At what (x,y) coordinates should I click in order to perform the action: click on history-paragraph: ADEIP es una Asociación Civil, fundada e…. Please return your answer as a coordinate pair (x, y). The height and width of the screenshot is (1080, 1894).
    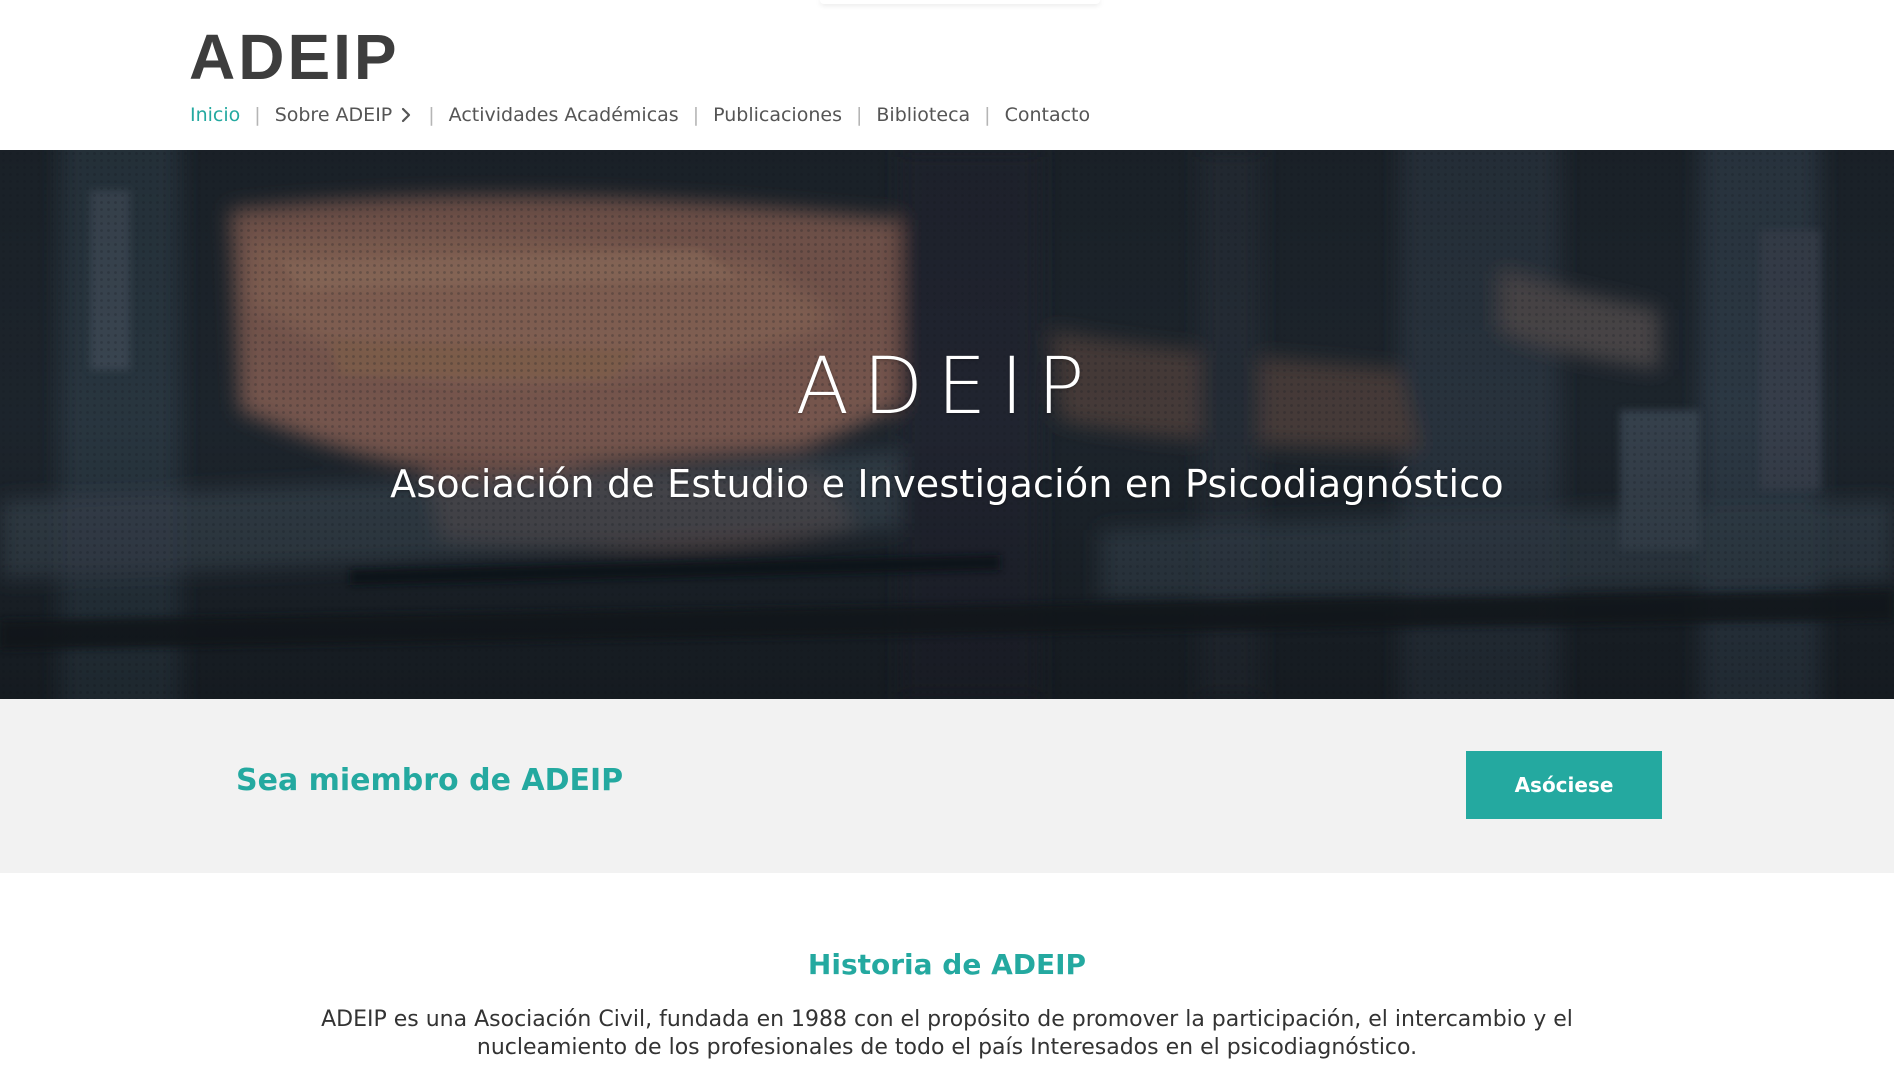
    Looking at the image, I should click on (947, 1033).